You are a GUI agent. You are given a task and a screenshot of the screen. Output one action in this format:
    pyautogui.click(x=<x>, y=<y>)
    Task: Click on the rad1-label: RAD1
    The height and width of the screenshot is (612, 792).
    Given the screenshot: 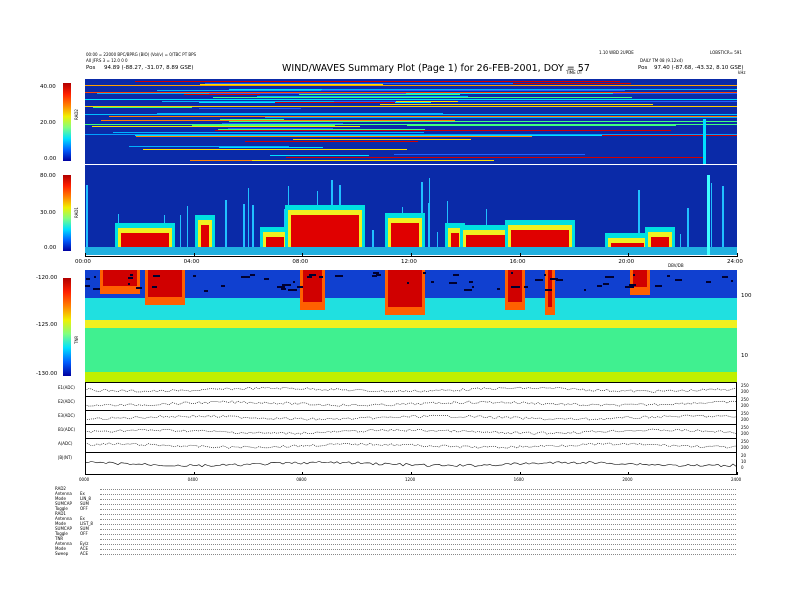 What is the action you would take?
    pyautogui.click(x=76, y=212)
    